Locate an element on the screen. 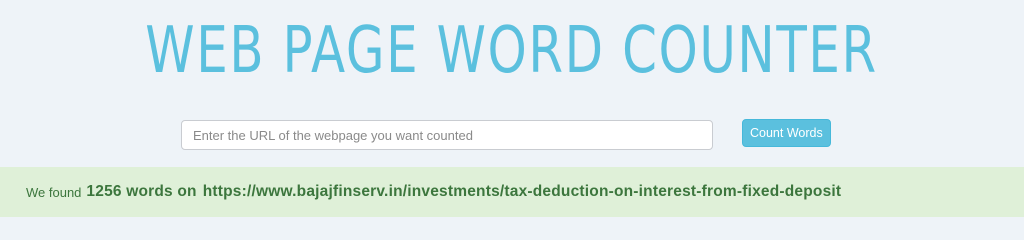  url-input is located at coordinates (447, 135).